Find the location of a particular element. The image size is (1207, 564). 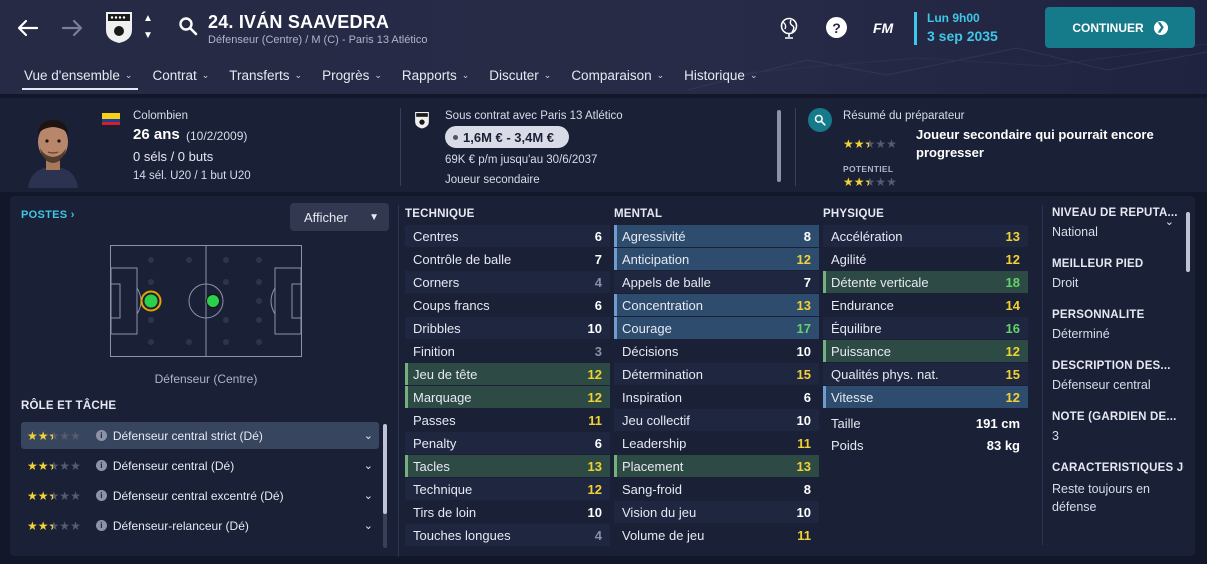

tab-comparison: Comparaison ⌄ is located at coordinates (617, 77).